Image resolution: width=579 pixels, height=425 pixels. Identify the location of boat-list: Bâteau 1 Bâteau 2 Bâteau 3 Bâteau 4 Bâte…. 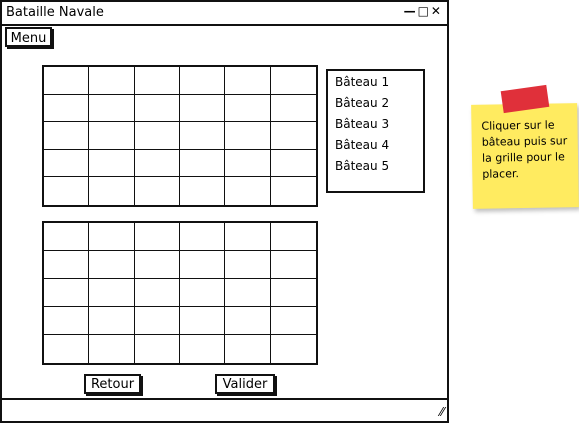
(375, 131).